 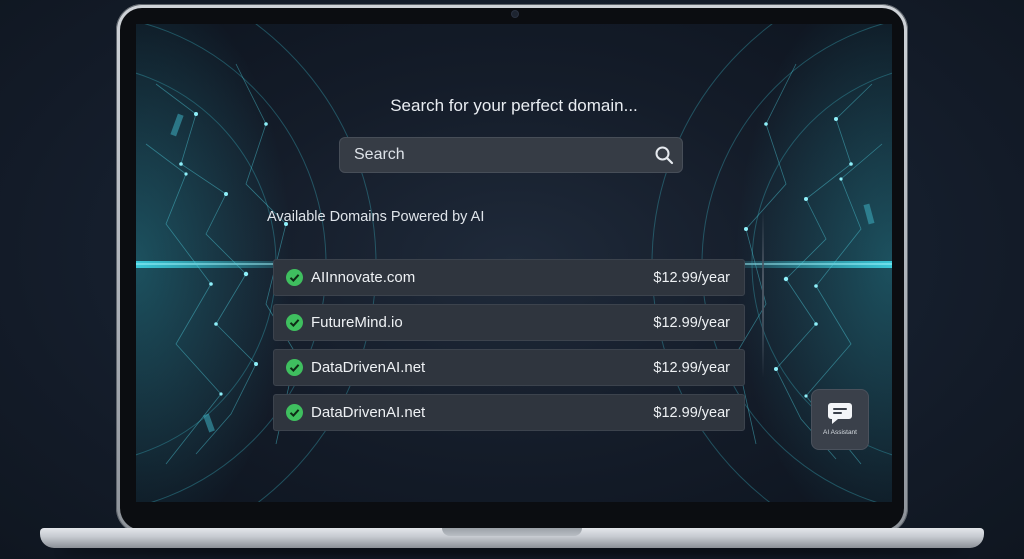 I want to click on ai-assistant-button: AI Assistant, so click(x=840, y=419).